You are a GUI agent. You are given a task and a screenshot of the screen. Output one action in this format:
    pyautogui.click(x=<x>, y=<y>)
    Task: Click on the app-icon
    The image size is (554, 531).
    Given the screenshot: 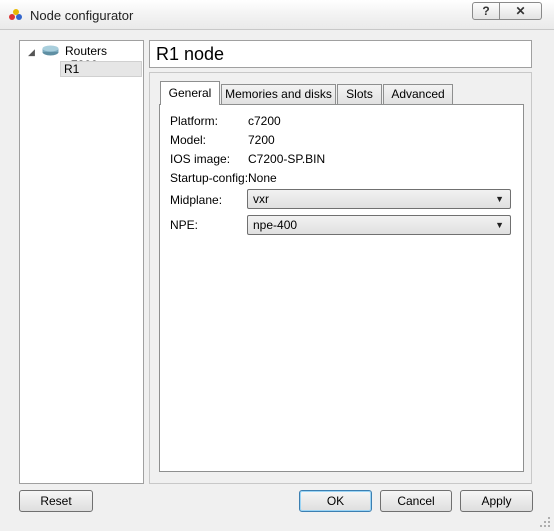 What is the action you would take?
    pyautogui.click(x=15, y=14)
    